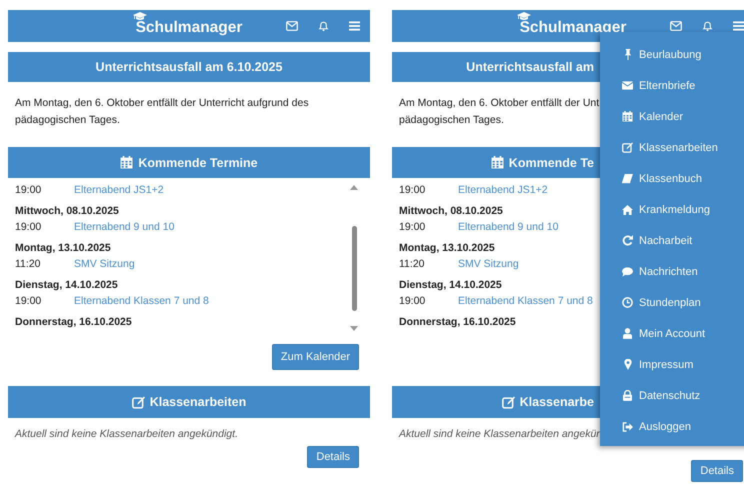  Describe the element at coordinates (672, 271) in the screenshot. I see `menu-item: Nachrichten` at that location.